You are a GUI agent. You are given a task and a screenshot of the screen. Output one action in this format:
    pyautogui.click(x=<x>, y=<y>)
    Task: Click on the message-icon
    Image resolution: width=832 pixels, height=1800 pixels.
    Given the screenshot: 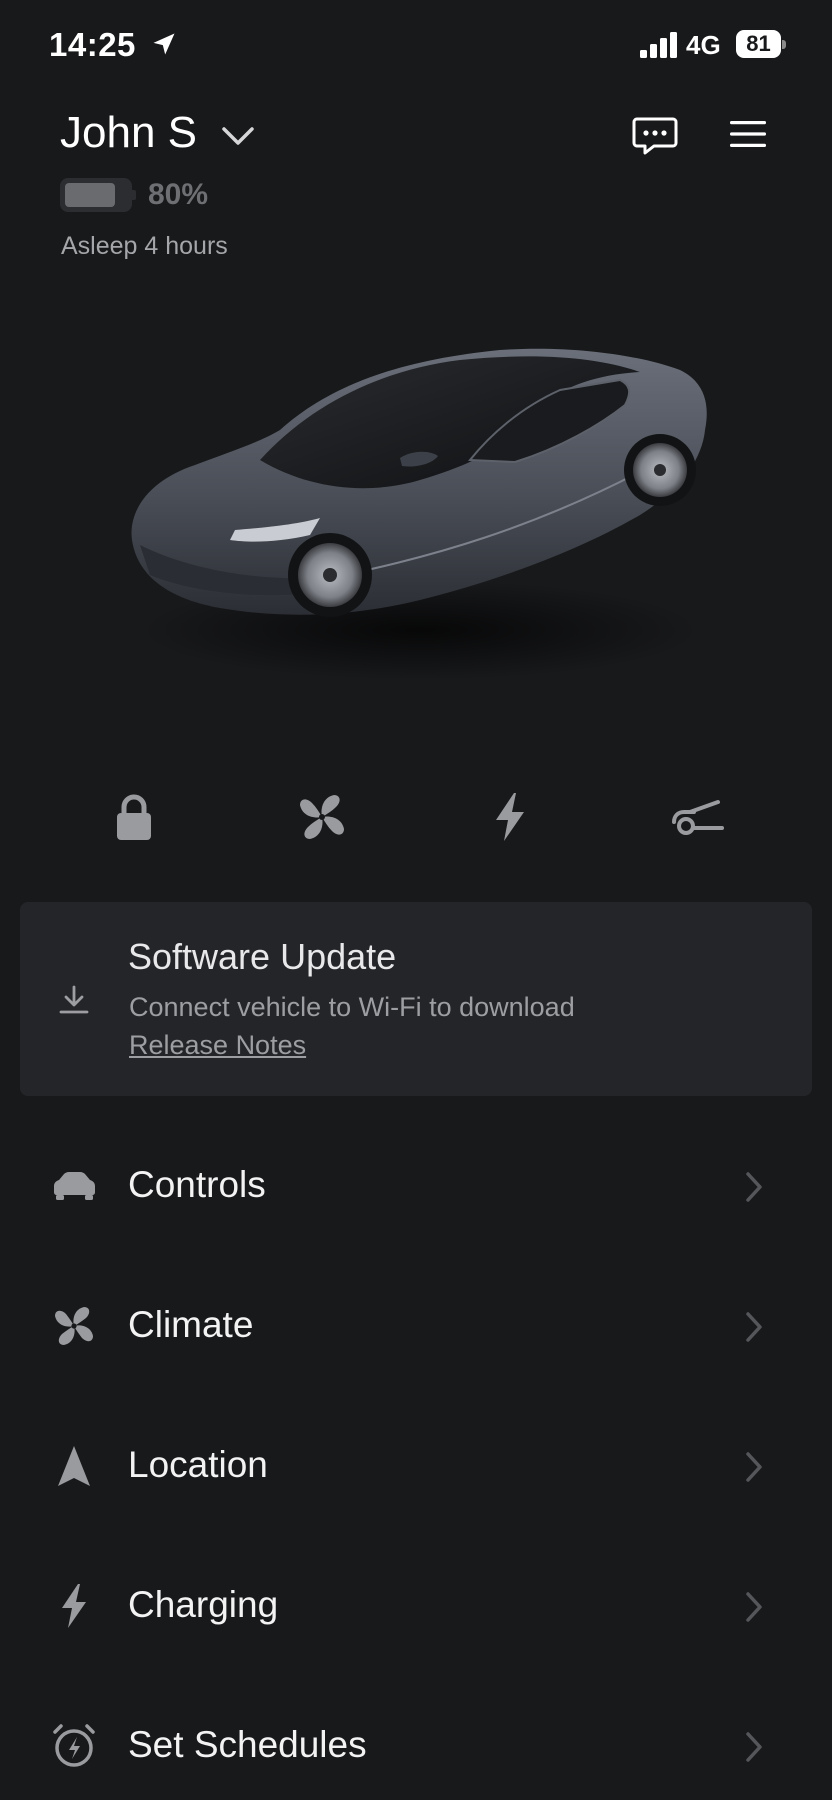 What is the action you would take?
    pyautogui.click(x=655, y=136)
    